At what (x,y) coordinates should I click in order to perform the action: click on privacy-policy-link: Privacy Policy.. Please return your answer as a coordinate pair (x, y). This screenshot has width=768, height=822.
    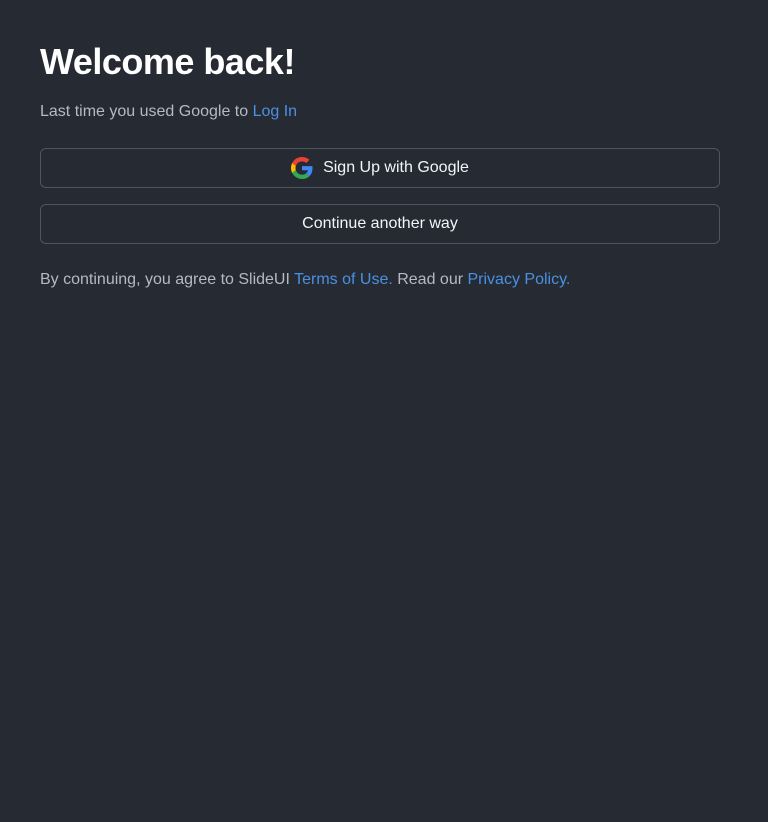
    Looking at the image, I should click on (519, 279).